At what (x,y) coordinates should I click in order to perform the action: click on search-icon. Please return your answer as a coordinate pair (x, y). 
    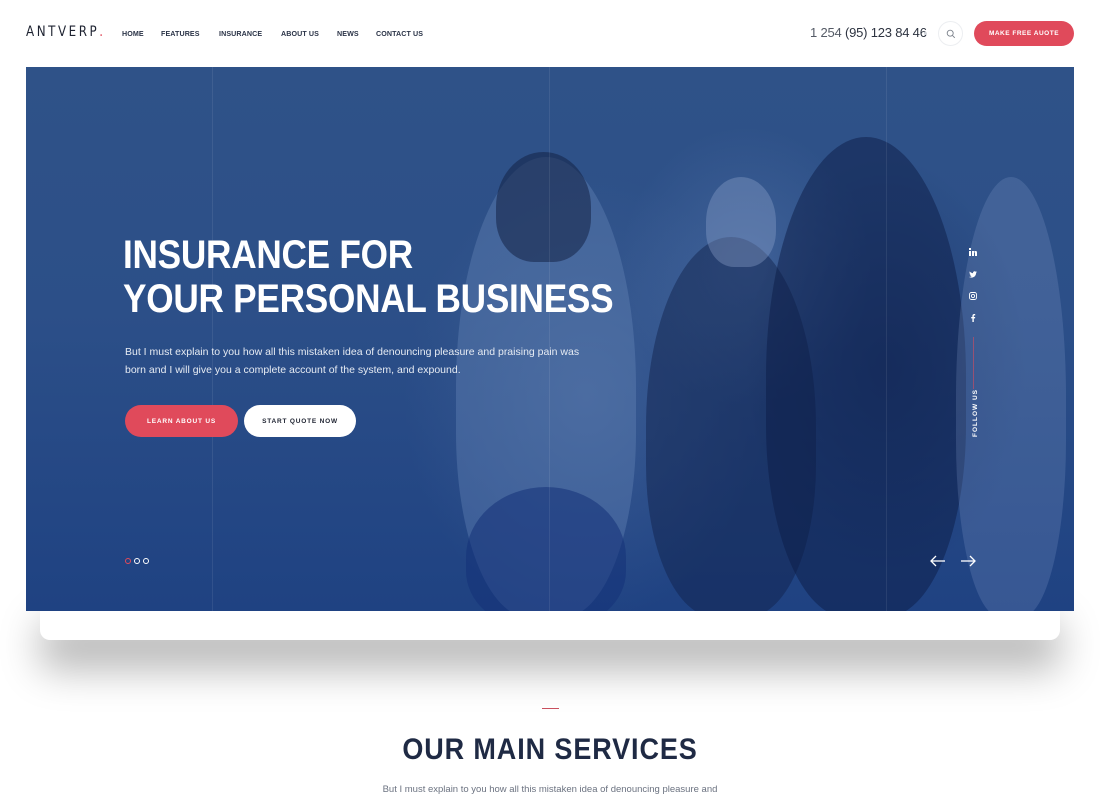
    Looking at the image, I should click on (950, 33).